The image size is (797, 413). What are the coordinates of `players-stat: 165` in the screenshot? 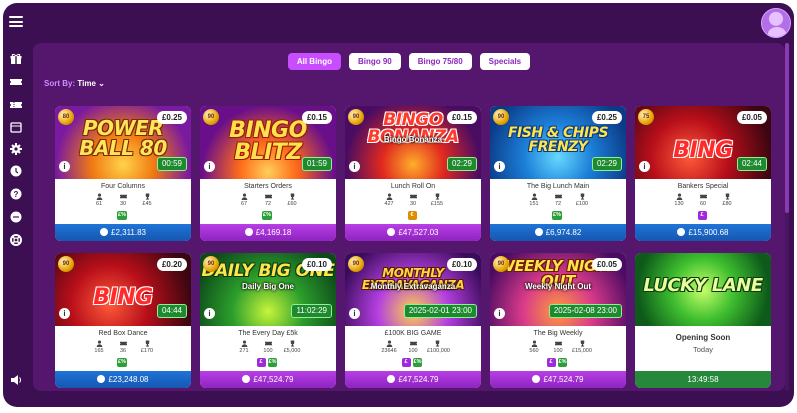 It's located at (99, 347).